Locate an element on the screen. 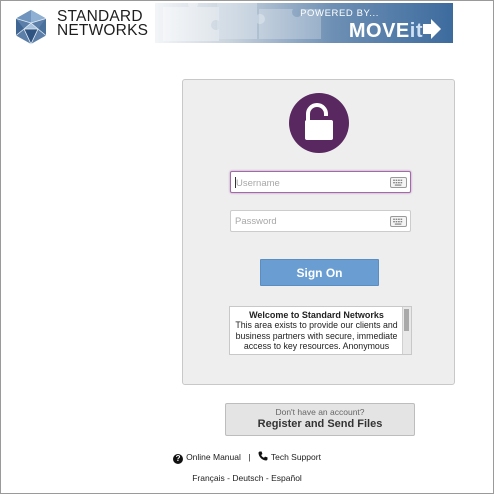 The width and height of the screenshot is (494, 494). logo-icosahedron-icon is located at coordinates (31, 27).